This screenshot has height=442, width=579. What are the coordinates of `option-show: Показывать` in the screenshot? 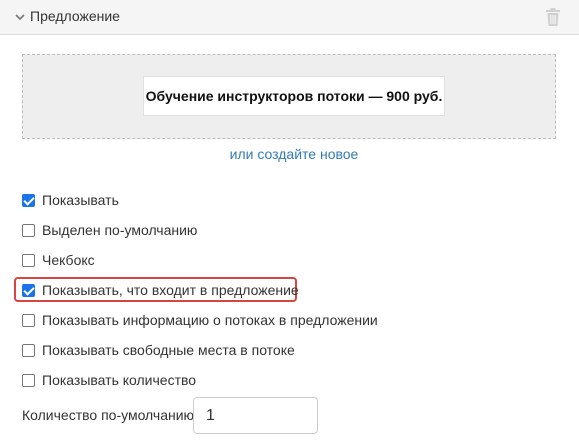 It's located at (70, 200).